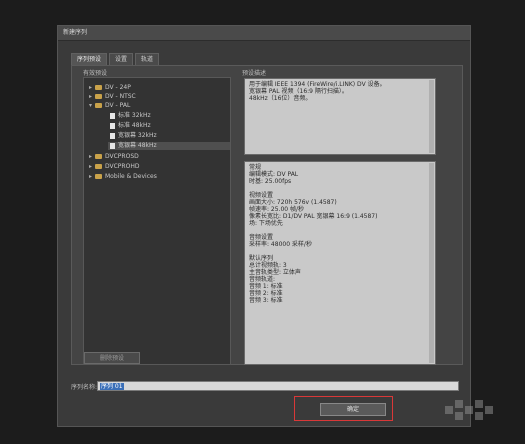 This screenshot has height=444, width=525. Describe the element at coordinates (254, 73) in the screenshot. I see `description-label: 预设描述` at that location.